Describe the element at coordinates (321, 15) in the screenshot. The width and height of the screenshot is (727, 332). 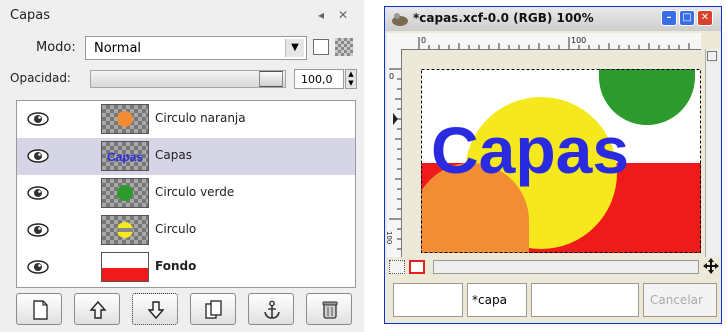
I see `tab-menu-icon: ◂` at that location.